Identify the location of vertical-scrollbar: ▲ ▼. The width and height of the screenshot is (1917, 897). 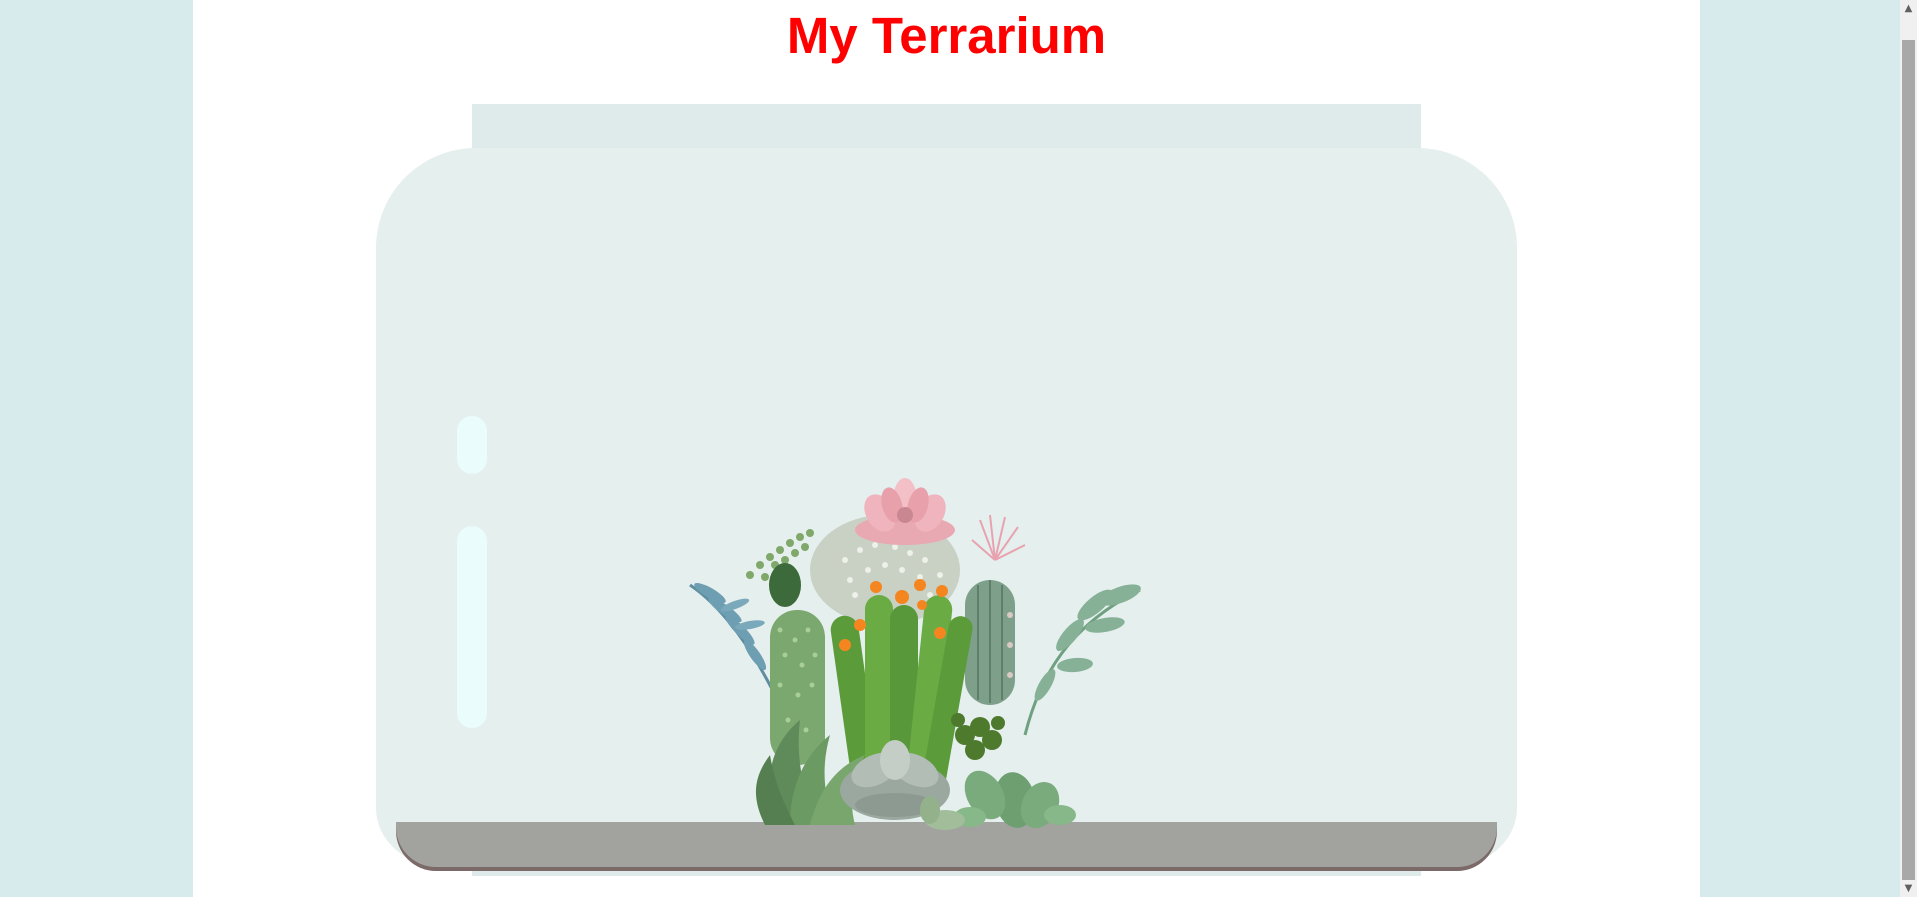
(1908, 448).